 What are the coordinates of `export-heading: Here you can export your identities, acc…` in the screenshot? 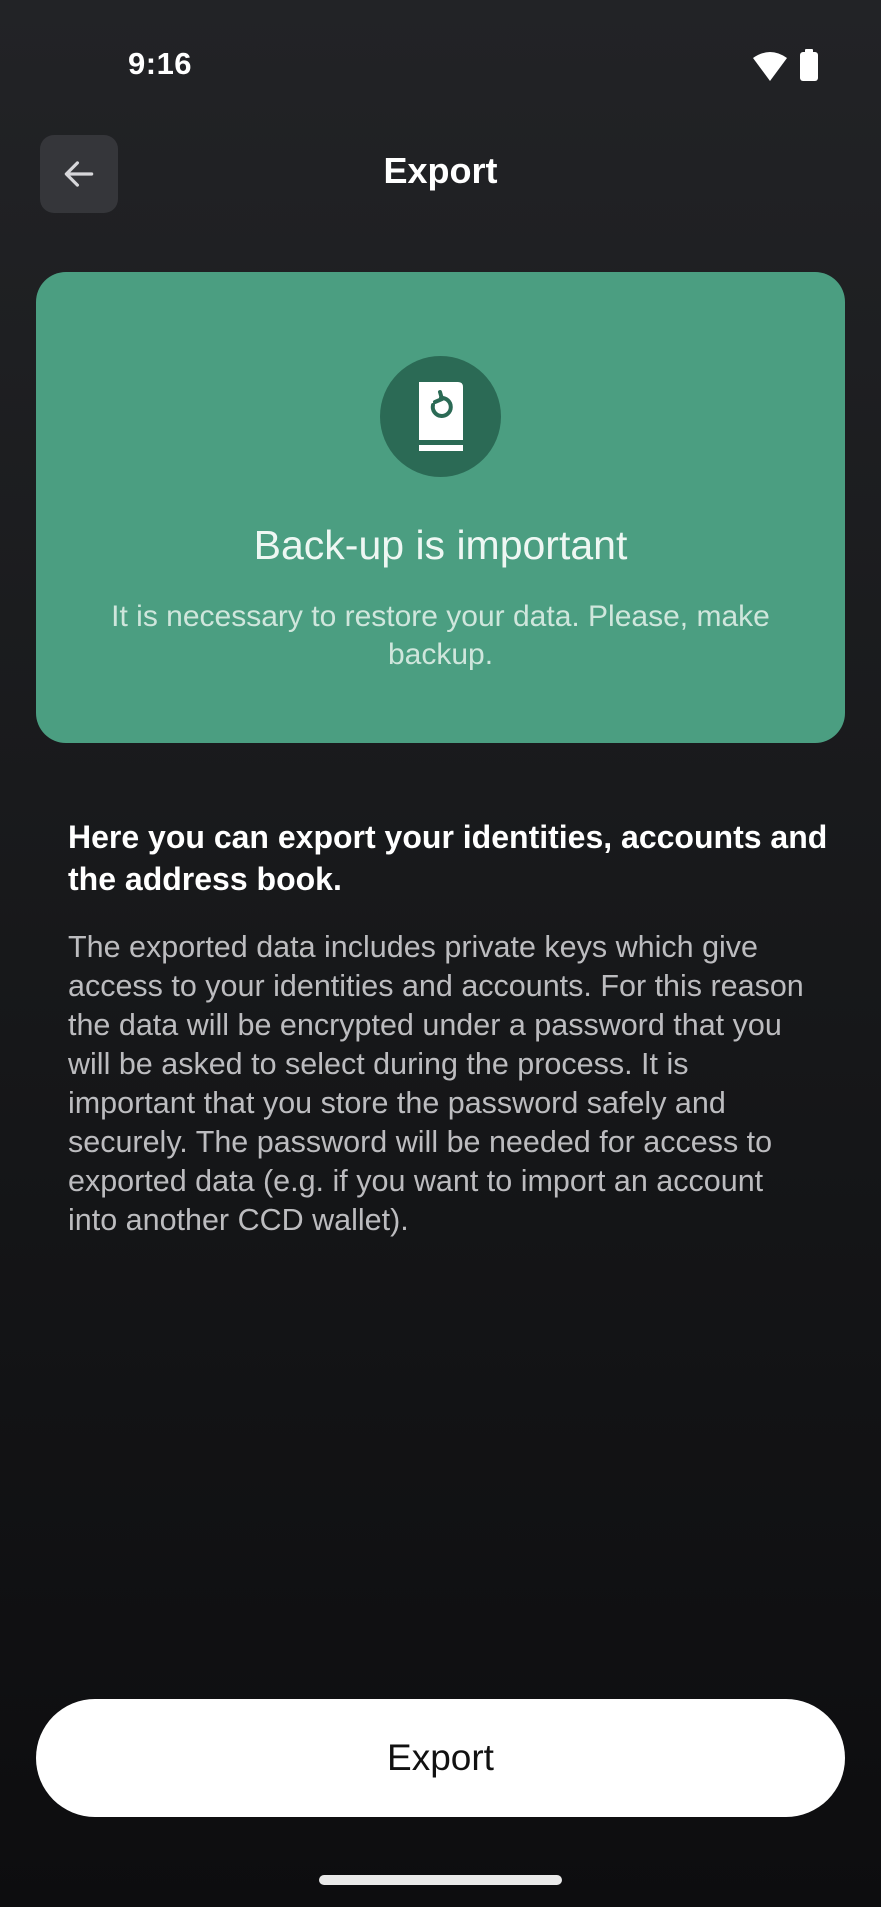 It's located at (448, 858).